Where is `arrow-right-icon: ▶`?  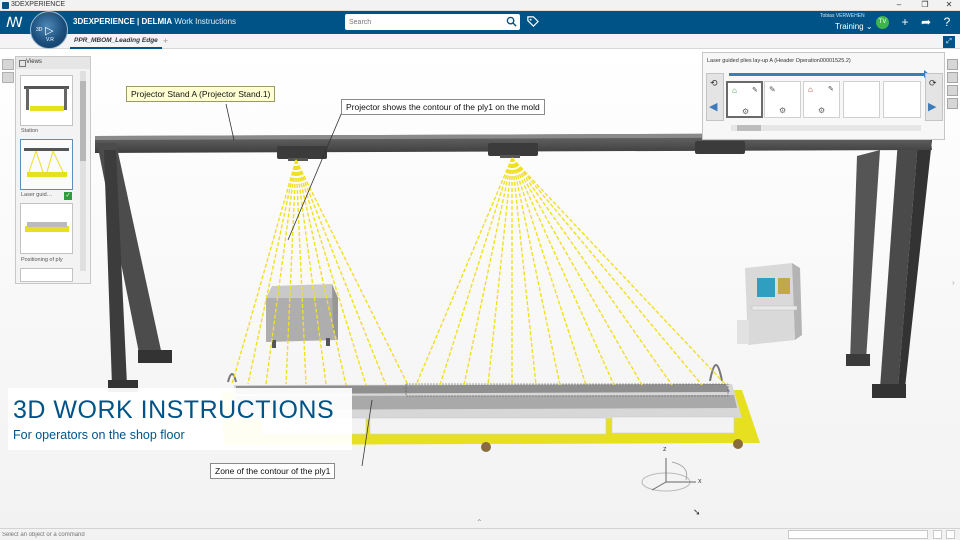
arrow-right-icon: ▶ is located at coordinates (932, 107).